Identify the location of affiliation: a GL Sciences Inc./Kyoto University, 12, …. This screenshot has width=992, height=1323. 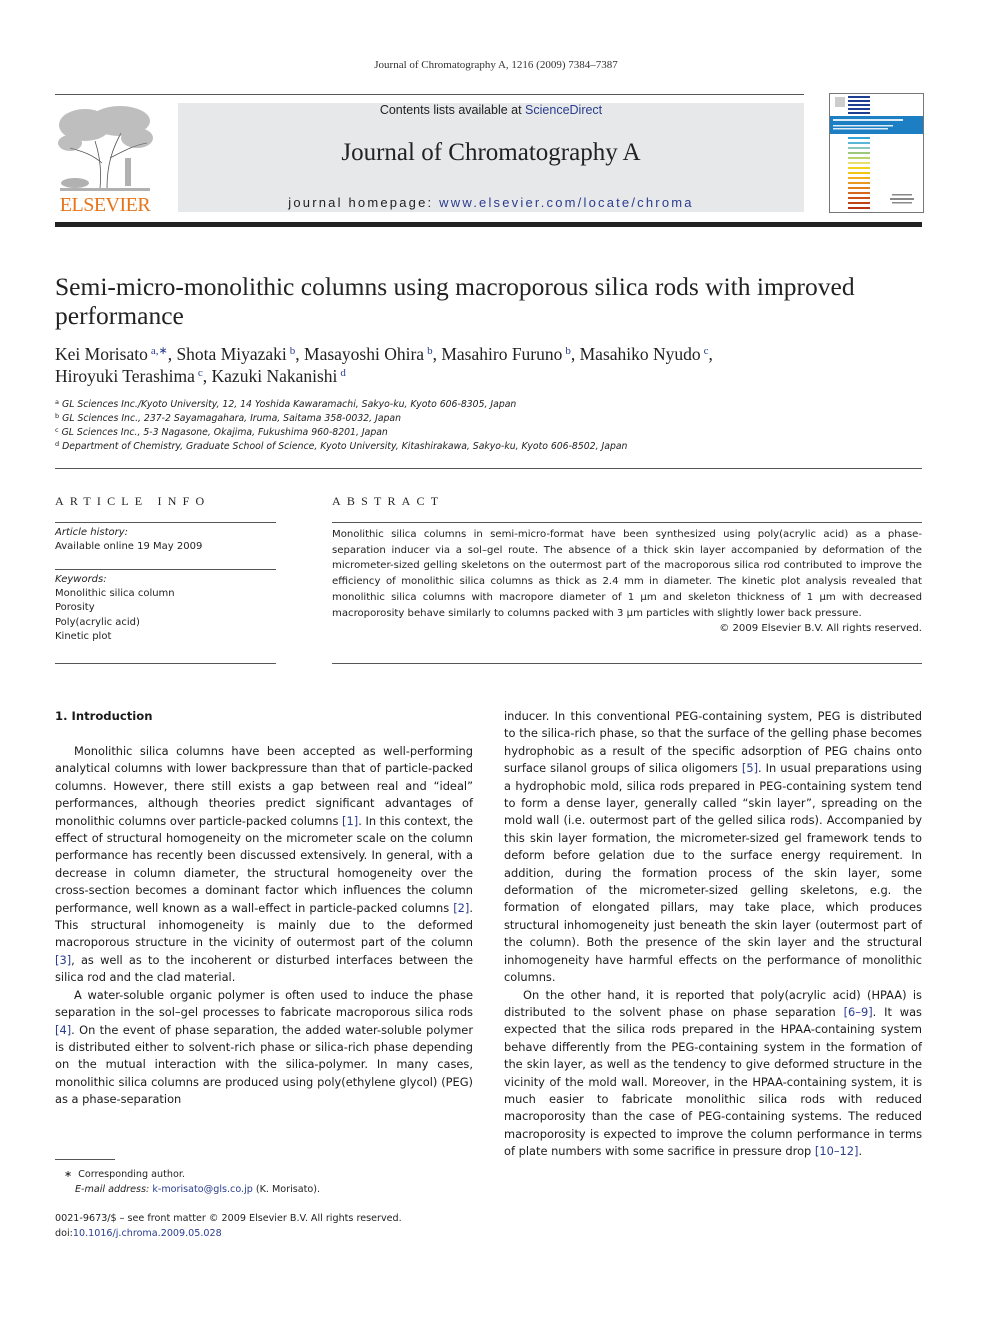
(490, 405).